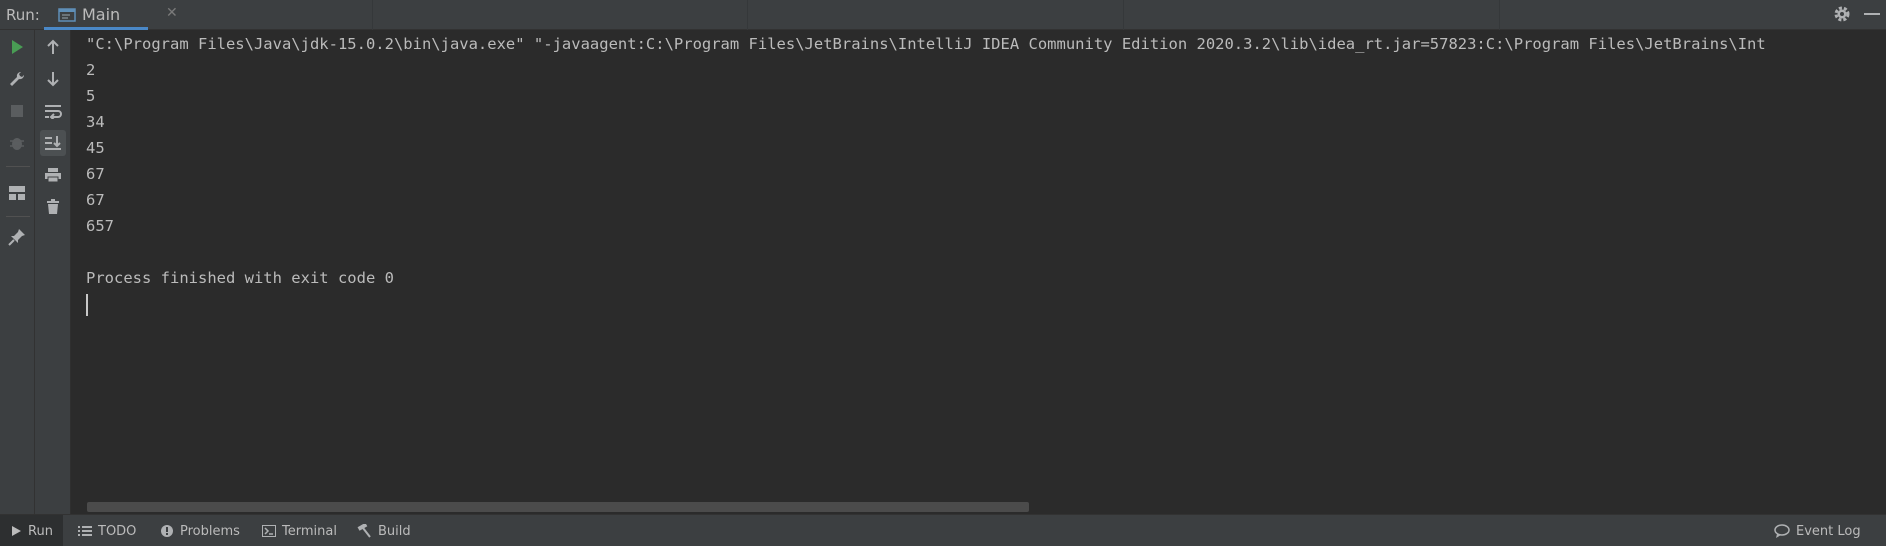 This screenshot has height=546, width=1886. Describe the element at coordinates (16, 531) in the screenshot. I see `play-icon` at that location.